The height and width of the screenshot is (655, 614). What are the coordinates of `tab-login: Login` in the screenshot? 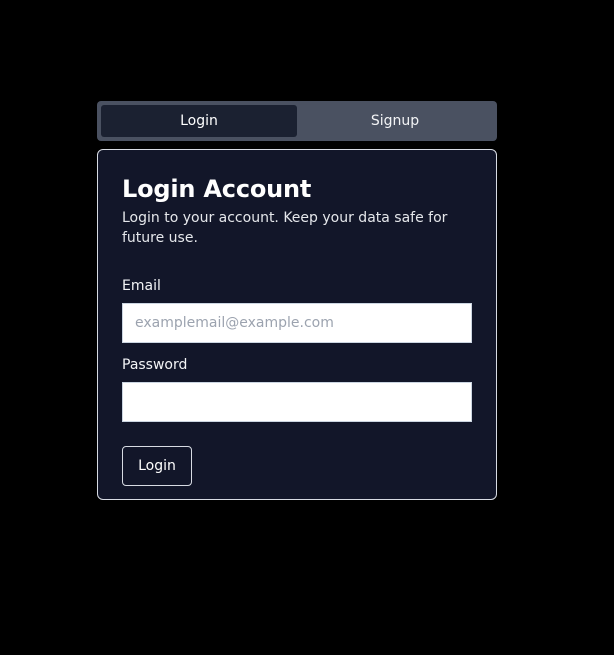 It's located at (199, 121).